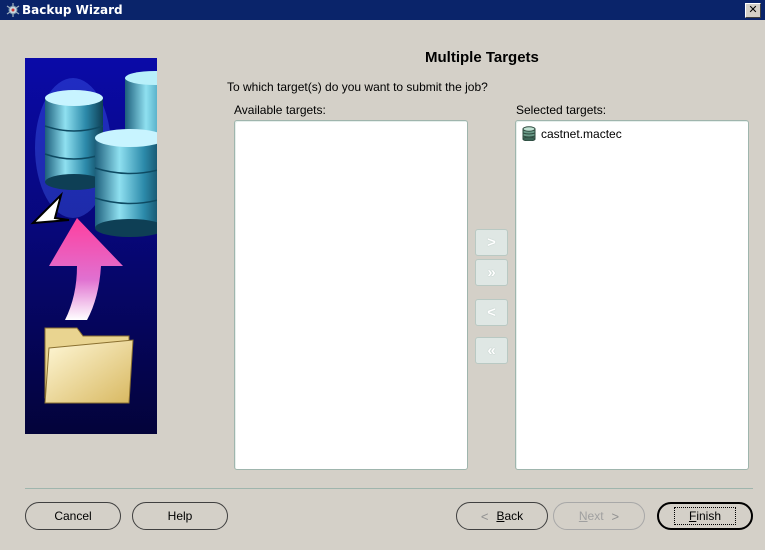  I want to click on next-button: Next >, so click(599, 516).